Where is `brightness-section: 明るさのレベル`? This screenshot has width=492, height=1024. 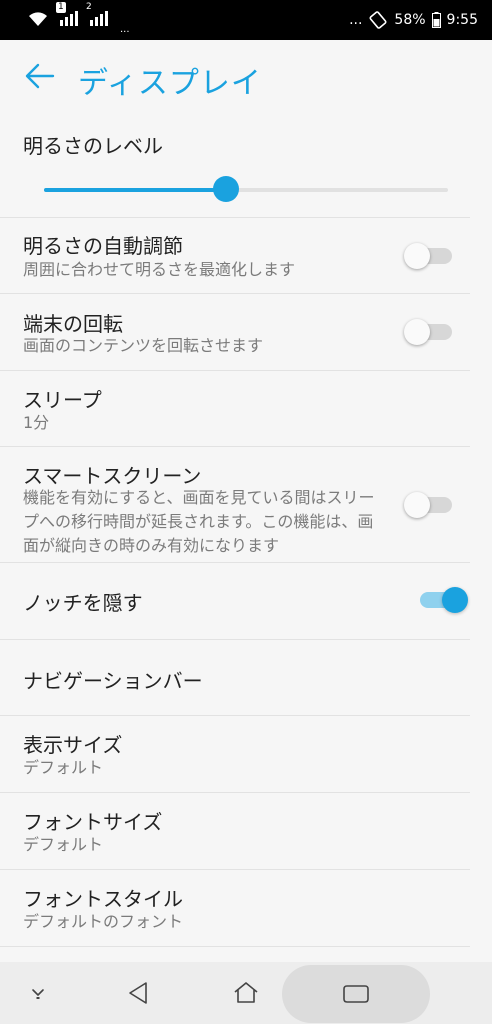
brightness-section: 明るさのレベル is located at coordinates (246, 167).